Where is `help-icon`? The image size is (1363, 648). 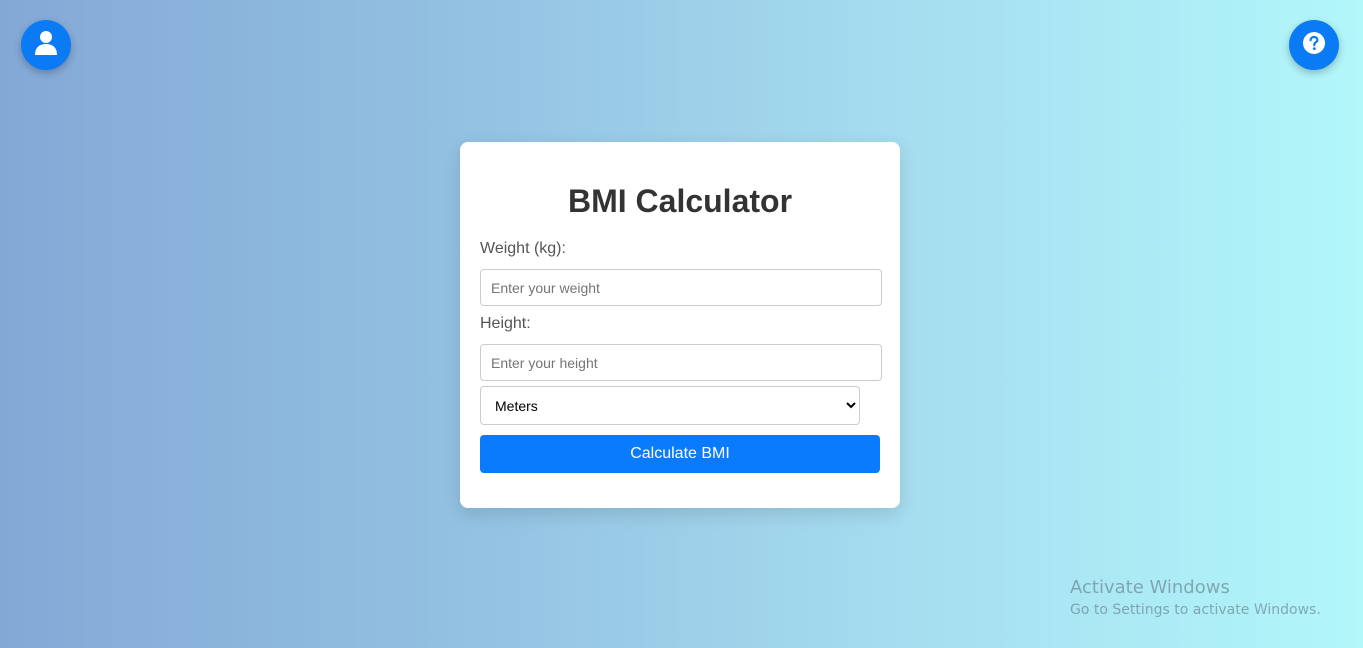 help-icon is located at coordinates (1314, 45).